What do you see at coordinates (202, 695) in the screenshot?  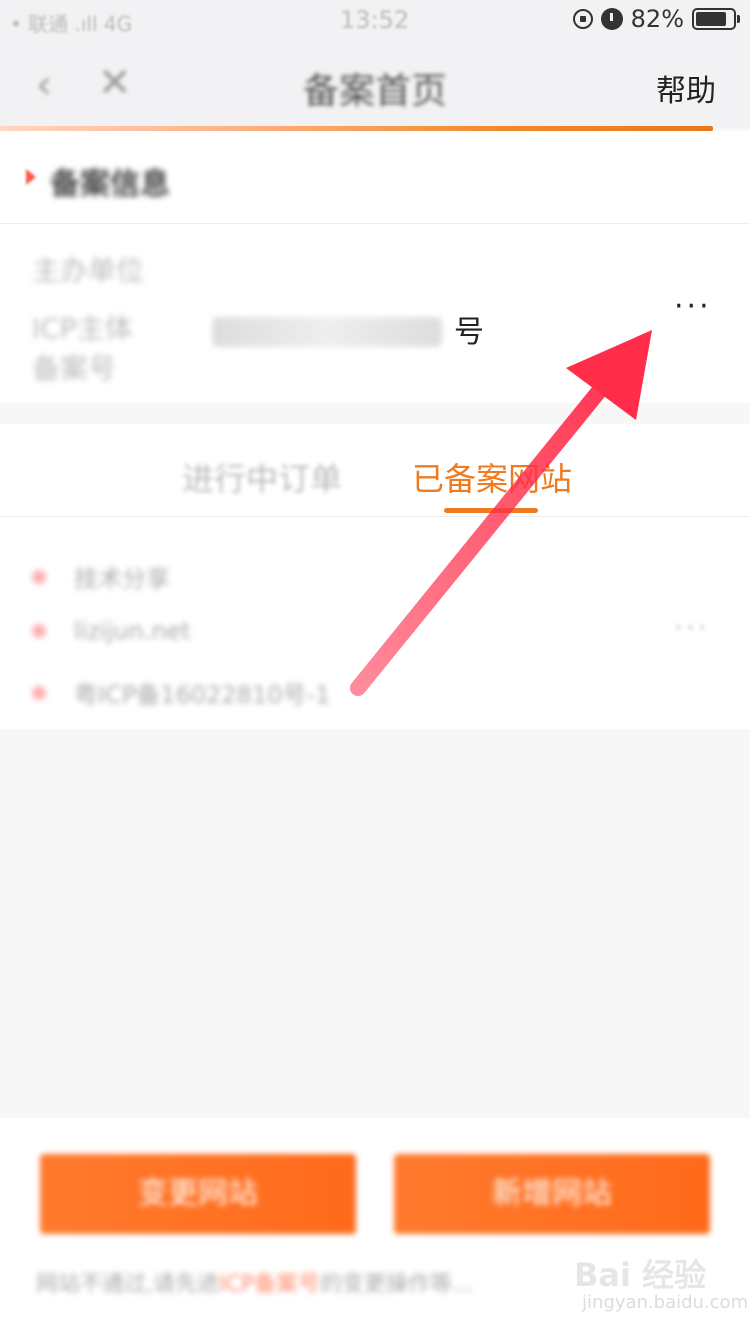 I see `site-icp-number: 粤ICP备16022810号-1` at bounding box center [202, 695].